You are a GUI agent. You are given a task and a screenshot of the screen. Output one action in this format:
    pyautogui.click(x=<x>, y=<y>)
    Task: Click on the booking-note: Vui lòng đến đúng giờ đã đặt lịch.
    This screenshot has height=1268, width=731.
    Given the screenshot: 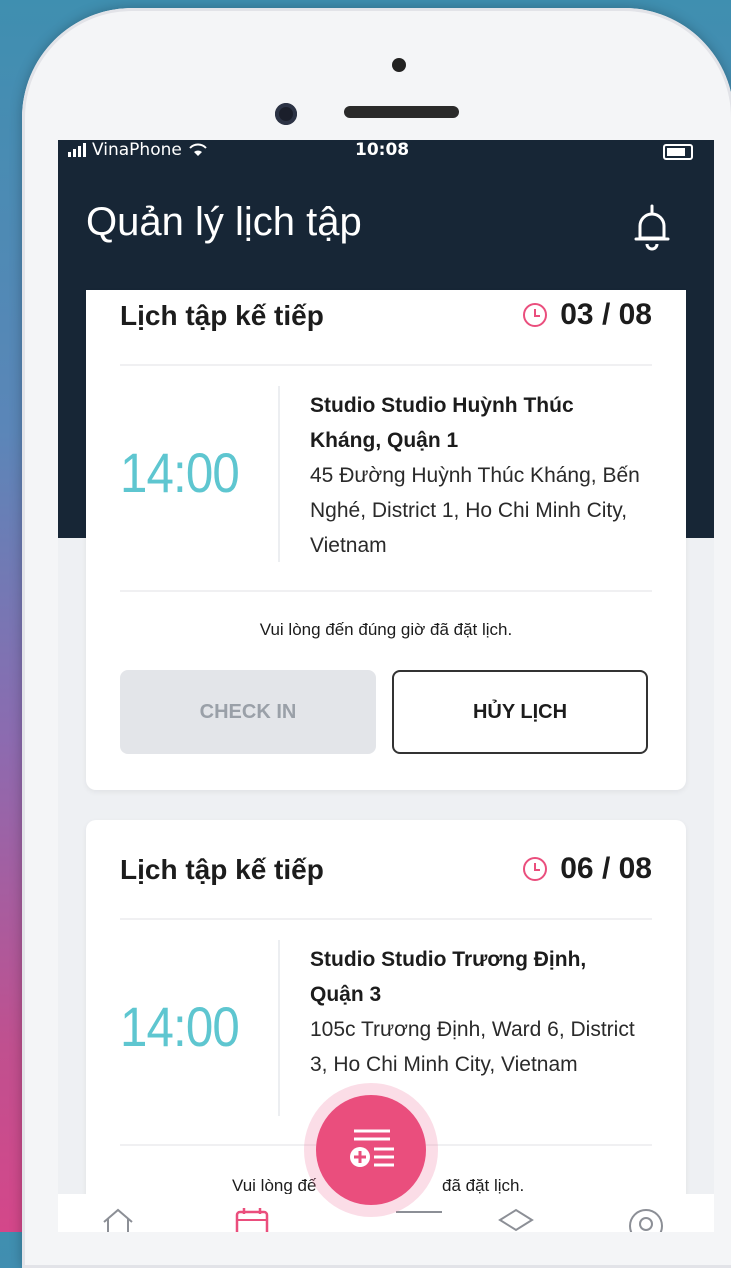 What is the action you would take?
    pyautogui.click(x=386, y=629)
    